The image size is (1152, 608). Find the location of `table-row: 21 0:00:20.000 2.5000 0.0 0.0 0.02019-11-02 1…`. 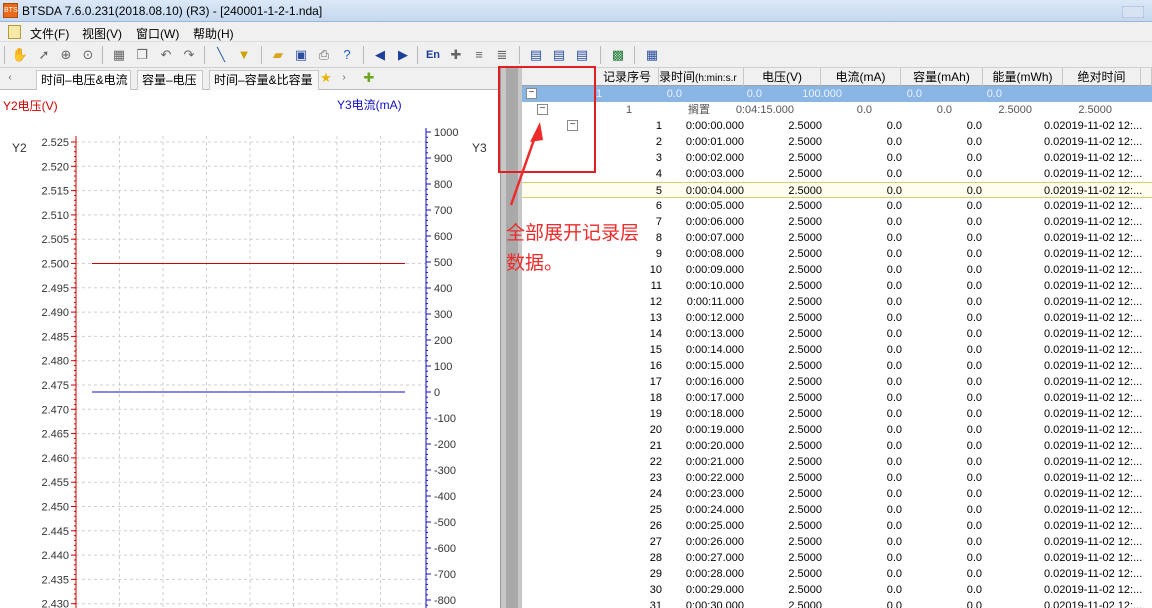

table-row: 21 0:00:20.000 2.5000 0.0 0.0 0.02019-11-02 1… is located at coordinates (837, 446).